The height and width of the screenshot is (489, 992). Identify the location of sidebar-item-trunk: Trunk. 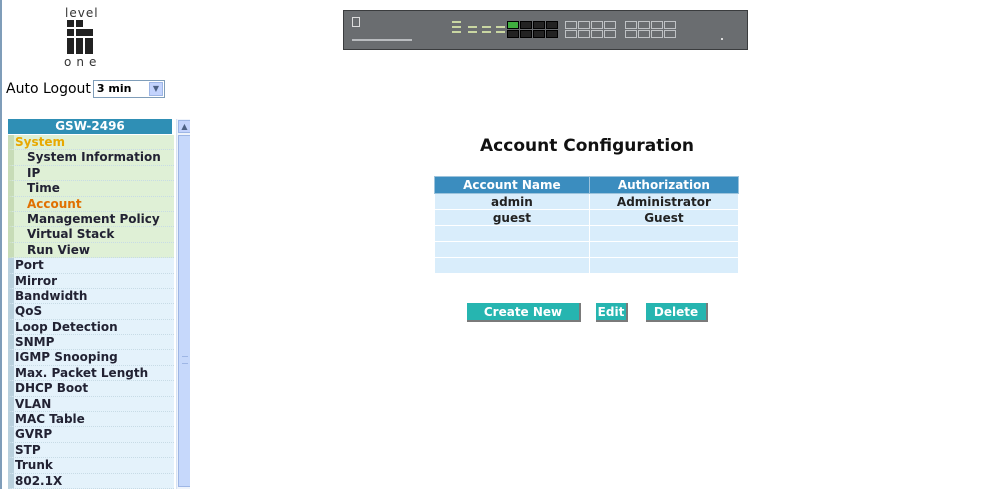
(91, 466).